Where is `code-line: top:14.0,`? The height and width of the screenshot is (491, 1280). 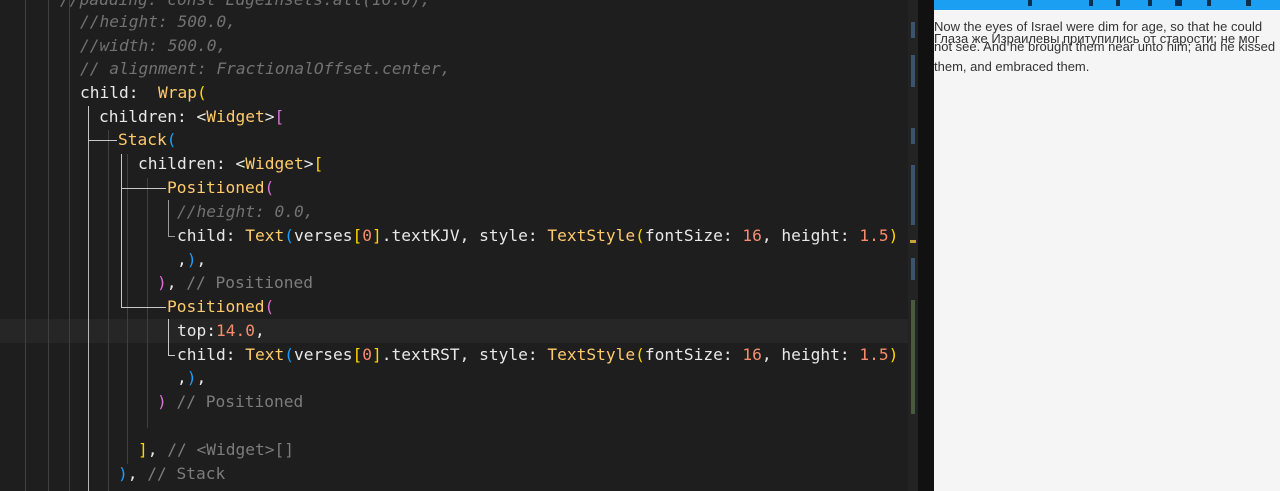 code-line: top:14.0, is located at coordinates (221, 331).